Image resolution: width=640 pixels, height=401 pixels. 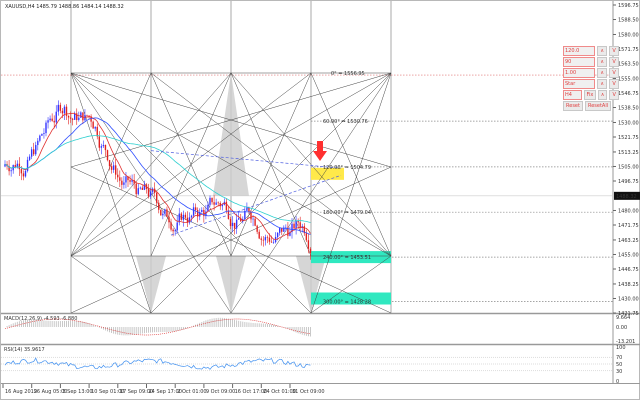 What do you see at coordinates (602, 84) in the screenshot?
I see `mode-up-button: ∧` at bounding box center [602, 84].